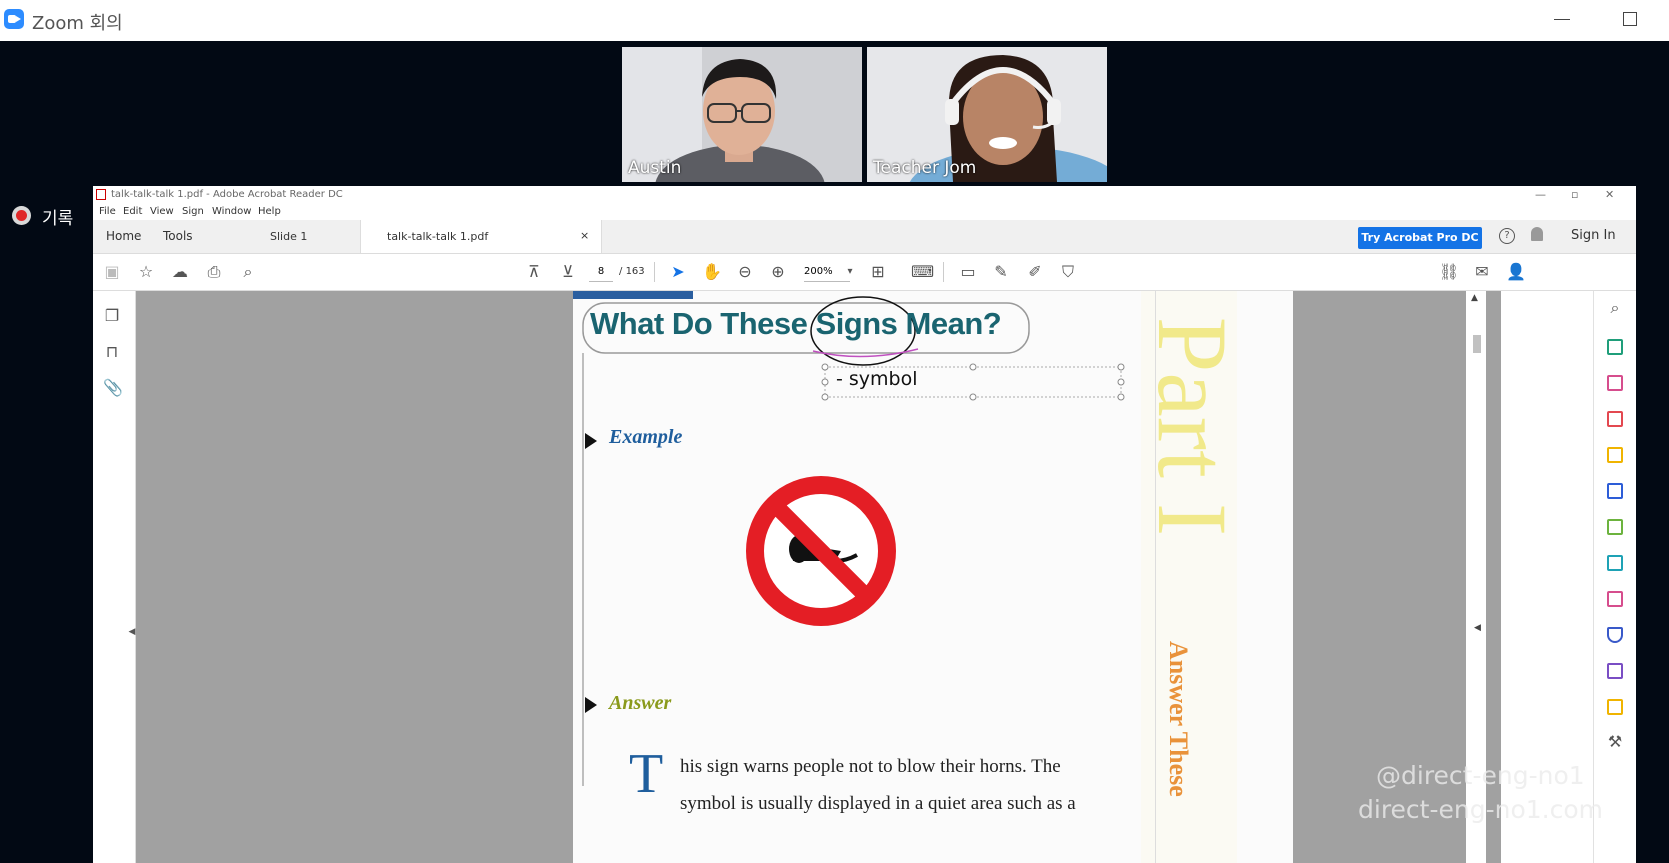 The image size is (1669, 863). Describe the element at coordinates (1507, 236) in the screenshot. I see `help-icon: ?` at that location.